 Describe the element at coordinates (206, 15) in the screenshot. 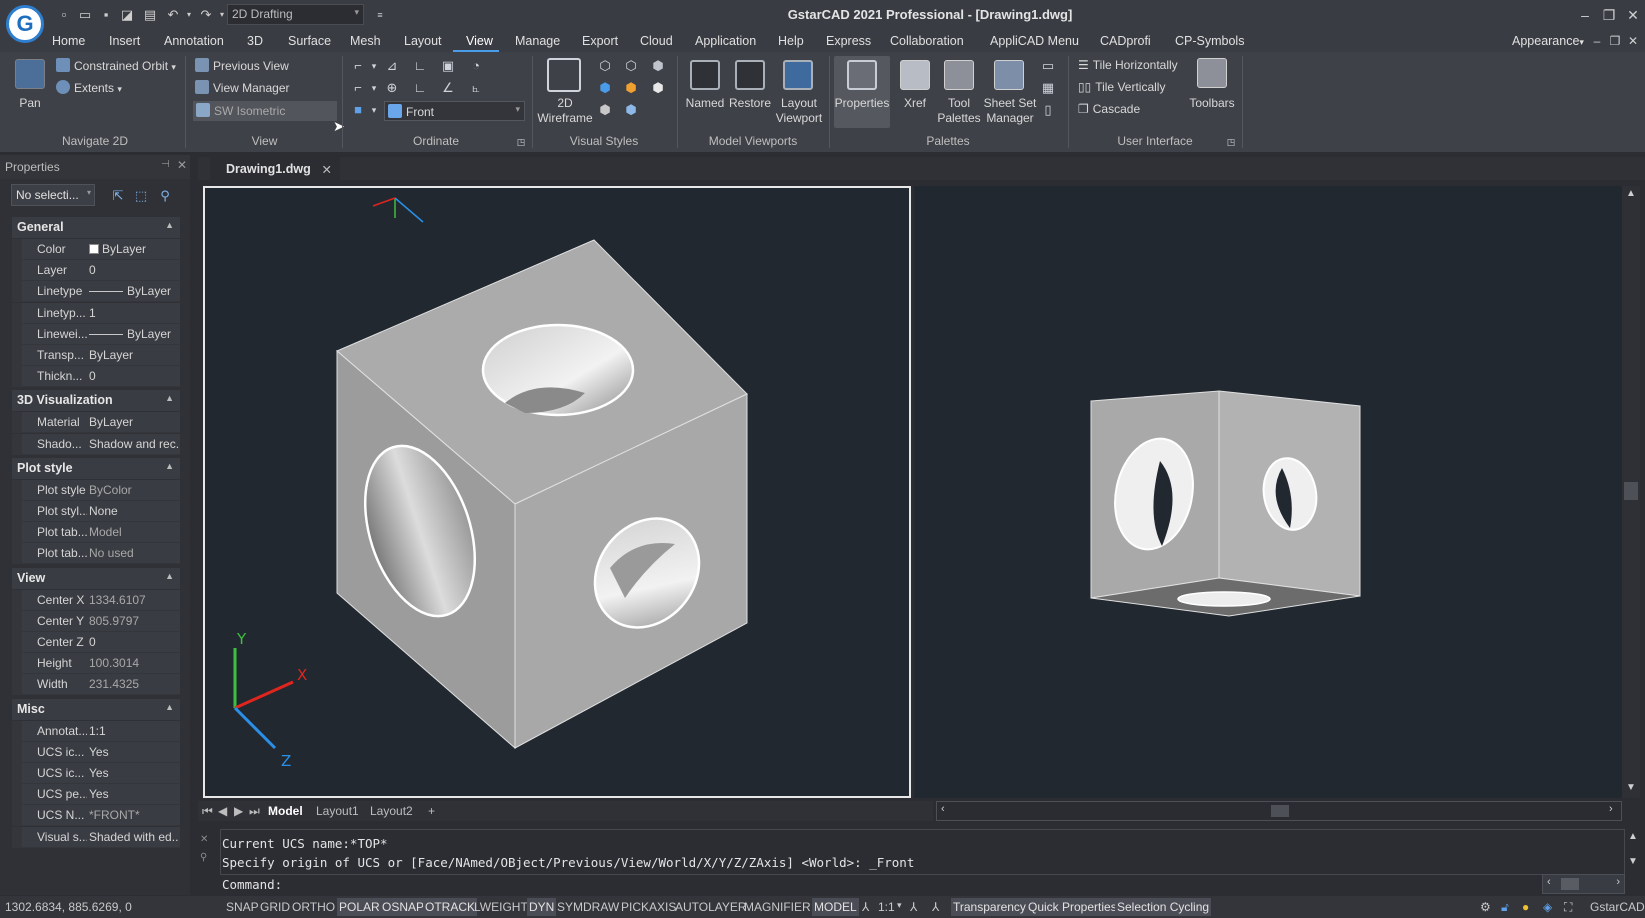

I see `redo-icon: ↷` at that location.